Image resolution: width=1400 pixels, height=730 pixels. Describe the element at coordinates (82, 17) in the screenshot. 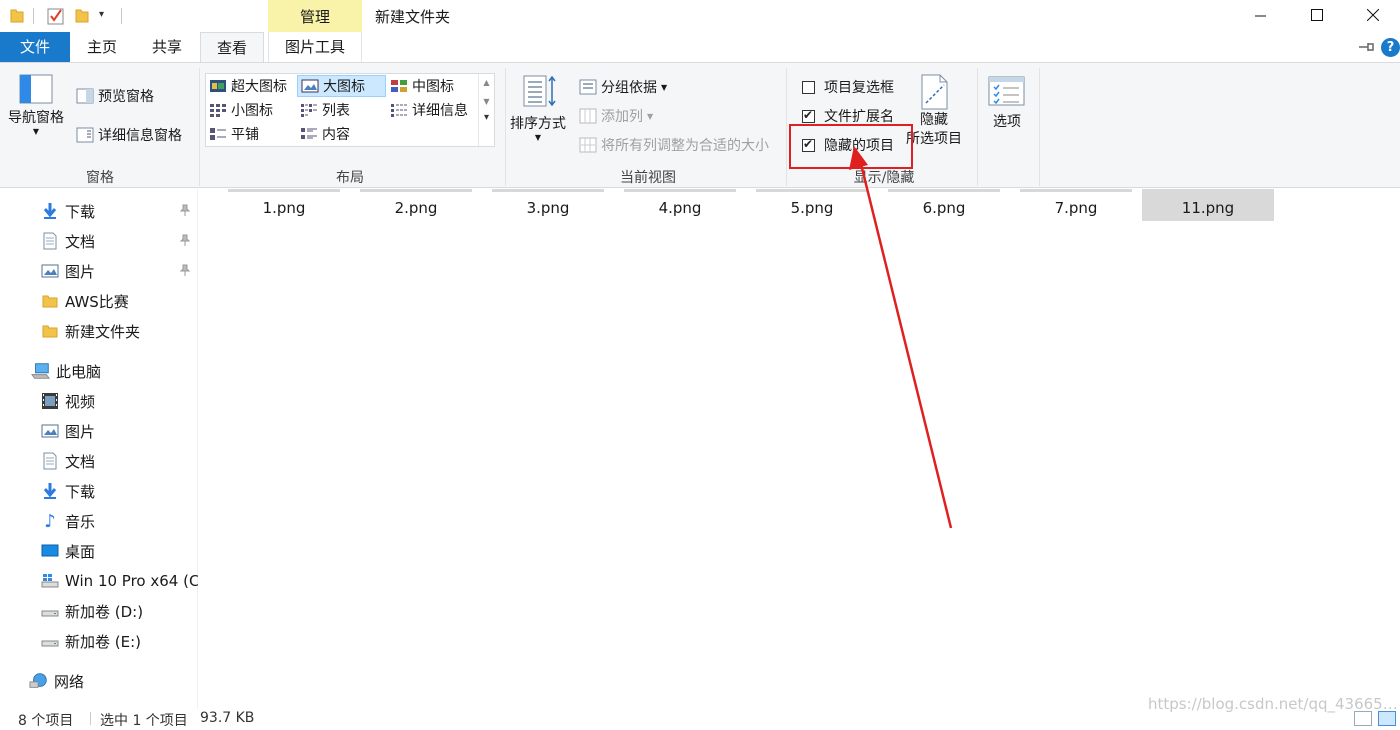

I see `new-folder-icon` at that location.